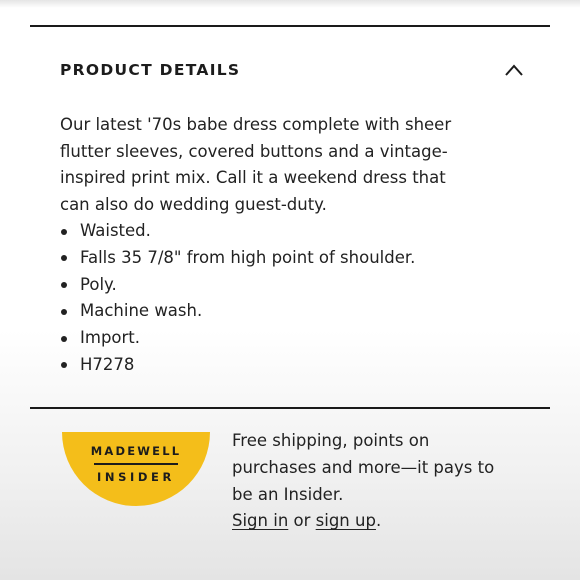 The width and height of the screenshot is (580, 580). Describe the element at coordinates (302, 521) in the screenshot. I see `or-text: or` at that location.